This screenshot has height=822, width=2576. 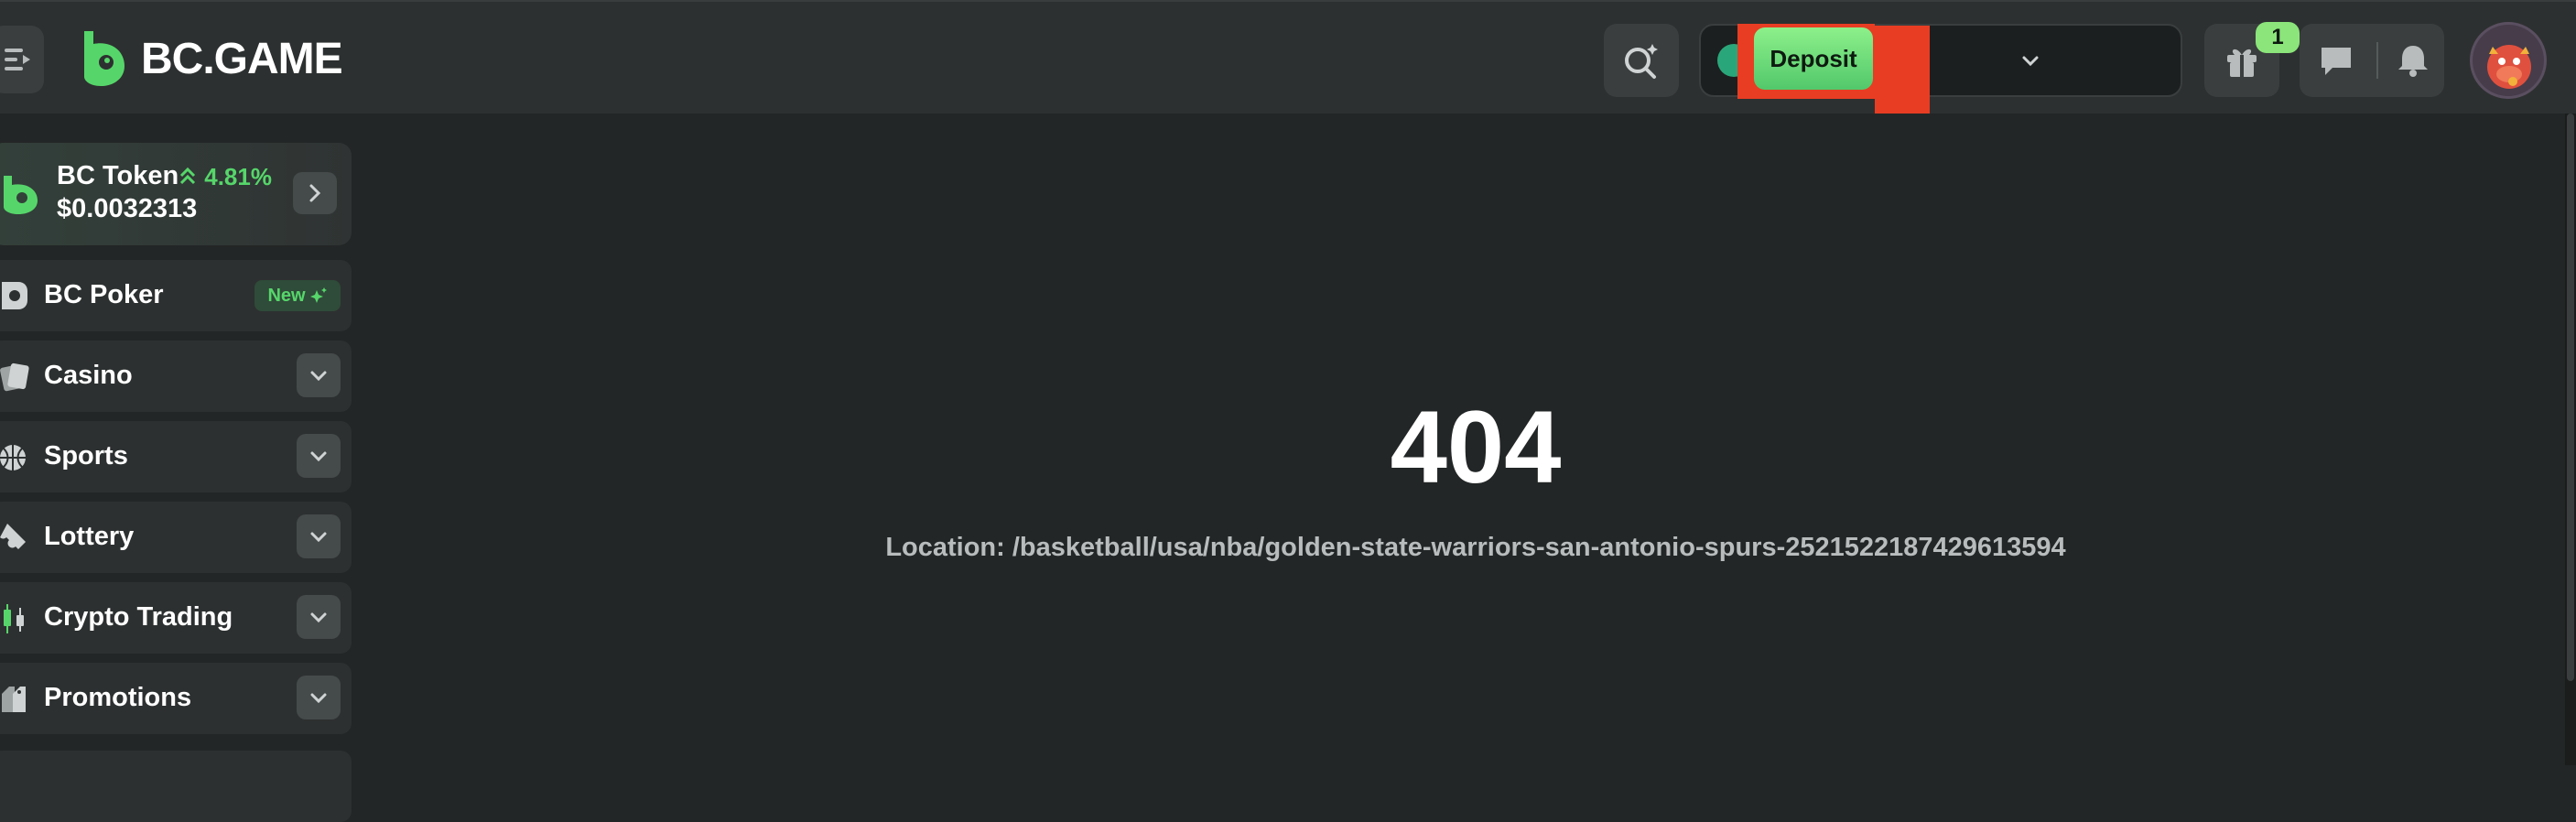 What do you see at coordinates (176, 296) in the screenshot?
I see `sidebar-item-bc-poker: BC Poker New` at bounding box center [176, 296].